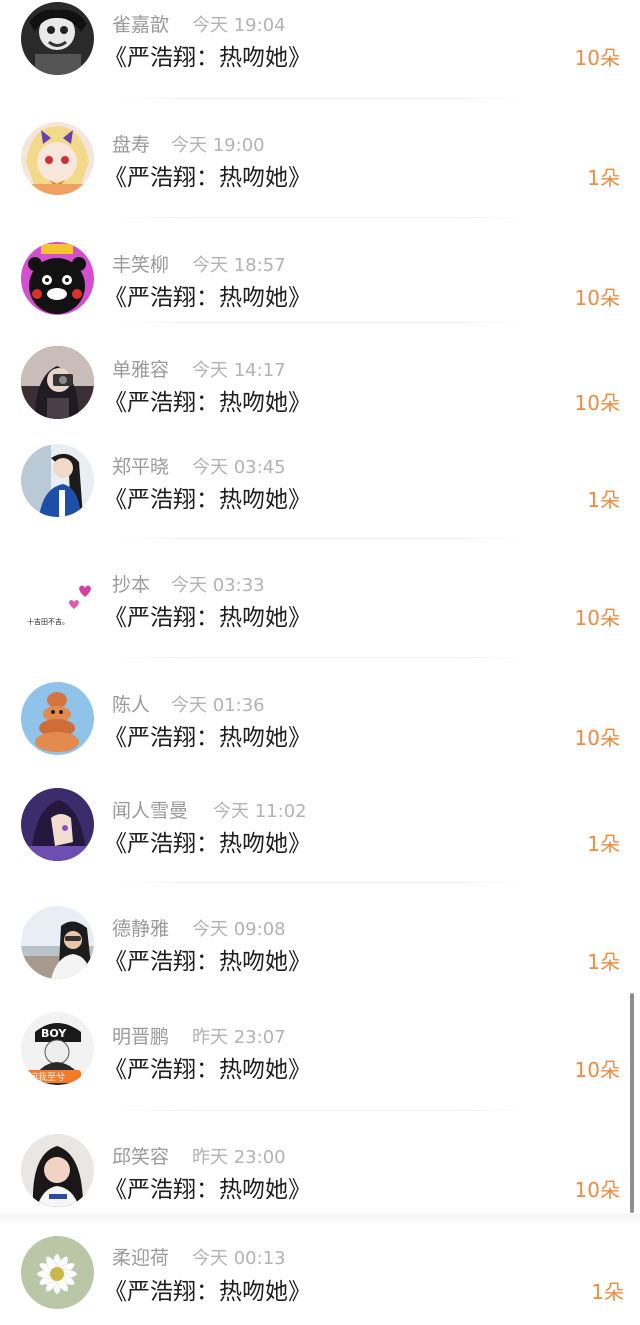  I want to click on user-name: 郑平晓, so click(141, 467).